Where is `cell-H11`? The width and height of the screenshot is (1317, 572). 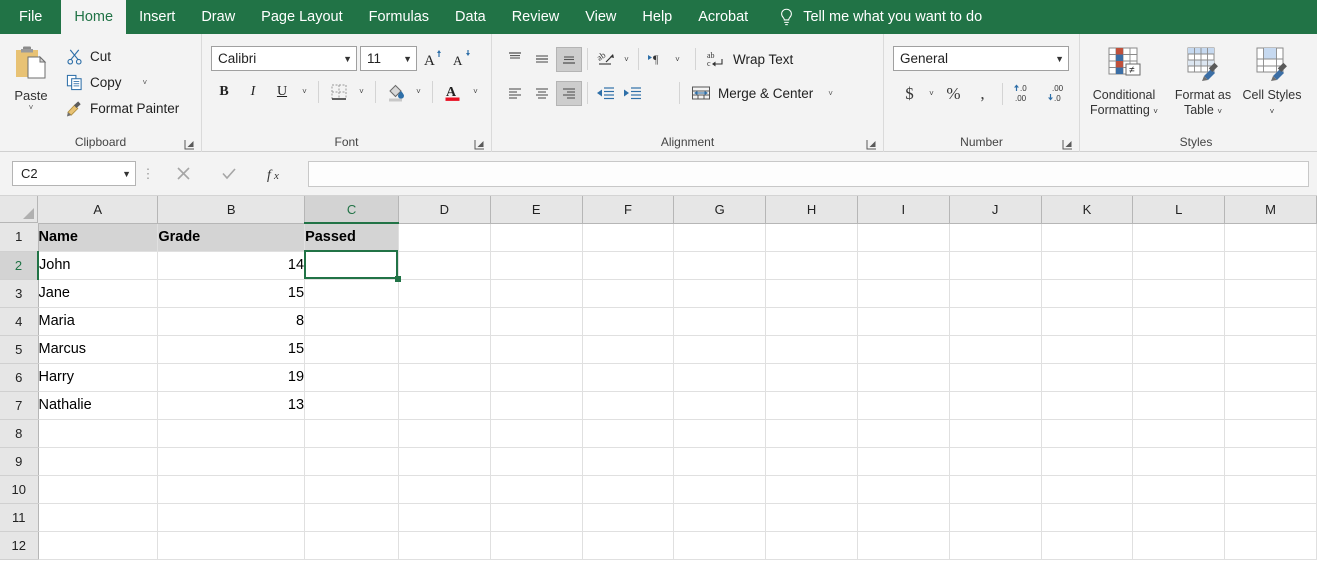
cell-H11 is located at coordinates (811, 517).